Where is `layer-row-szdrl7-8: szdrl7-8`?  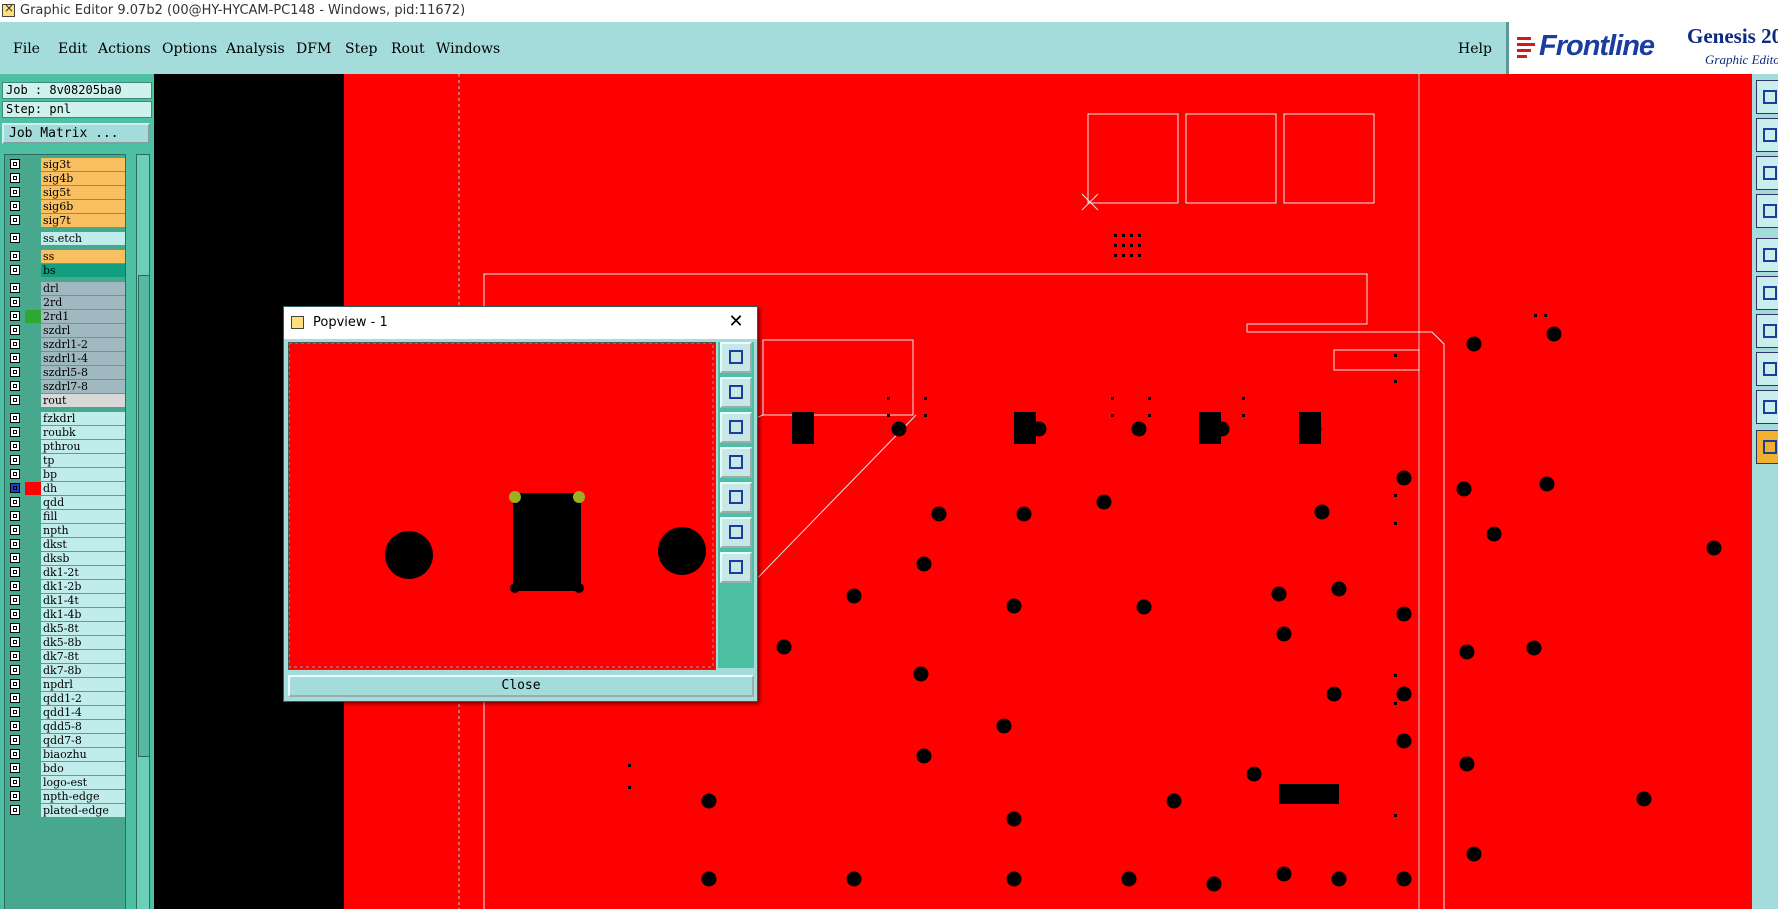 layer-row-szdrl7-8: szdrl7-8 is located at coordinates (65, 386).